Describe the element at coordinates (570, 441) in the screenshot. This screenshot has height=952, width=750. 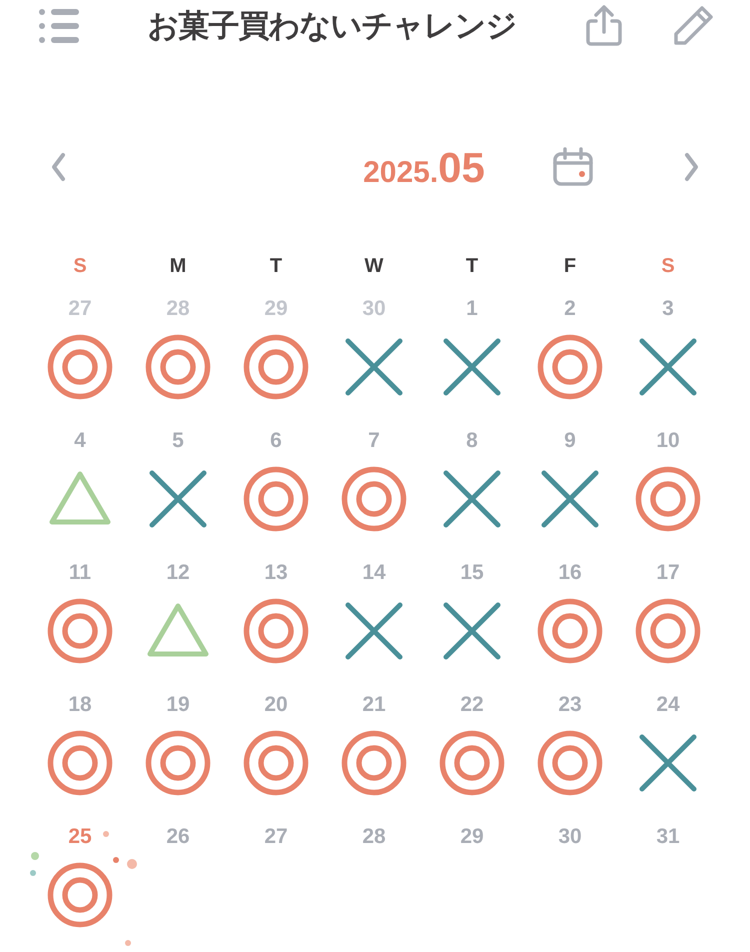
I see `date-number: 9` at that location.